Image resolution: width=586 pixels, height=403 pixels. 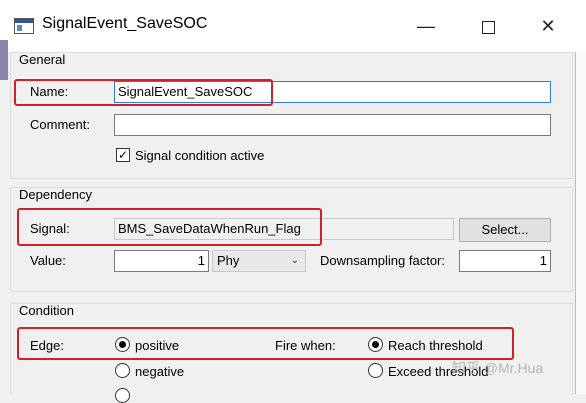 What do you see at coordinates (382, 260) in the screenshot?
I see `downsampling-label: Downsampling factor:` at bounding box center [382, 260].